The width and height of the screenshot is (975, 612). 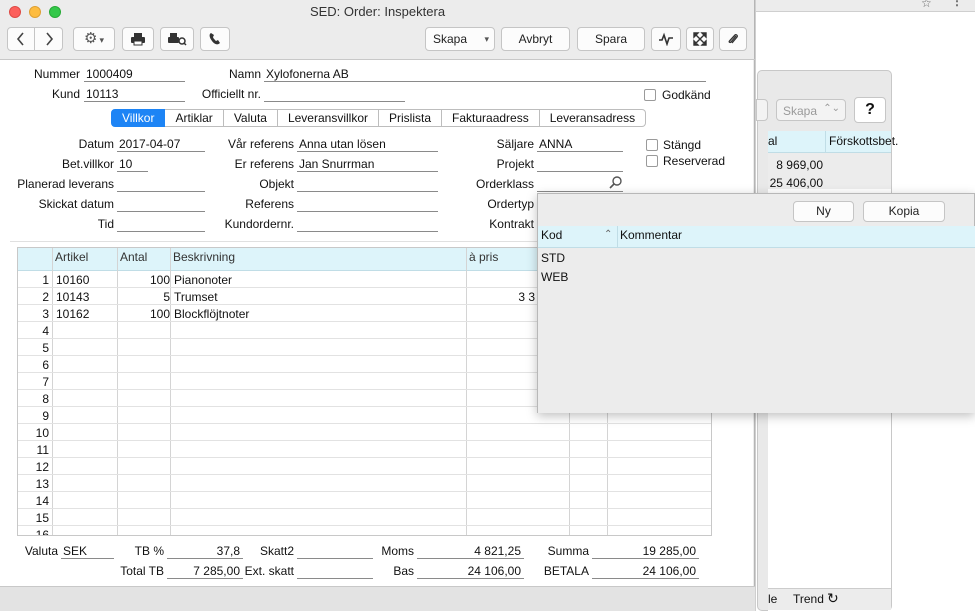 What do you see at coordinates (652, 145) in the screenshot?
I see `stangd-checkbox` at bounding box center [652, 145].